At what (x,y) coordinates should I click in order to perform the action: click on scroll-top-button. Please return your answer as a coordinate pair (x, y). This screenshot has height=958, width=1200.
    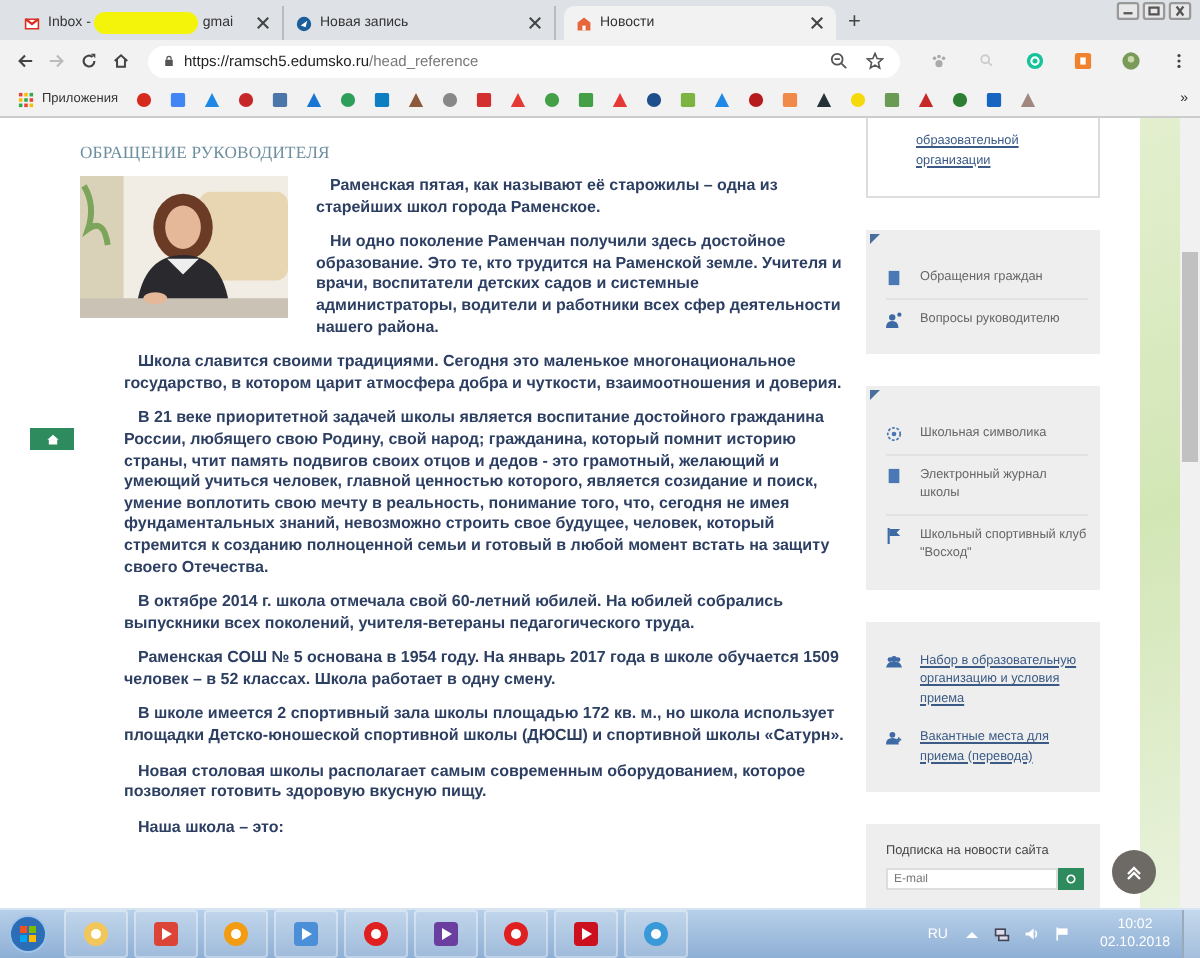
    Looking at the image, I should click on (1134, 872).